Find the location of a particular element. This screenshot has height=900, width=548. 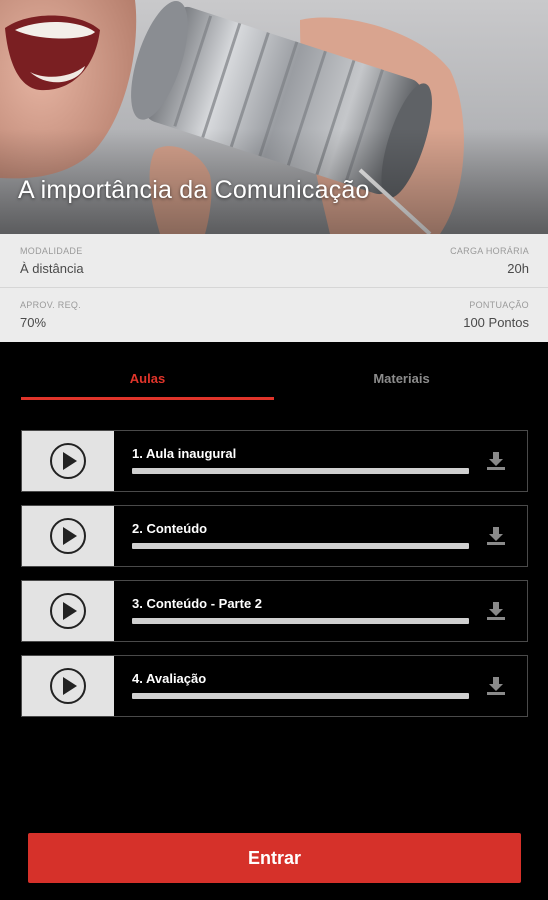

lesson-item: 3. Conteúdo - Parte 2 is located at coordinates (274, 611).